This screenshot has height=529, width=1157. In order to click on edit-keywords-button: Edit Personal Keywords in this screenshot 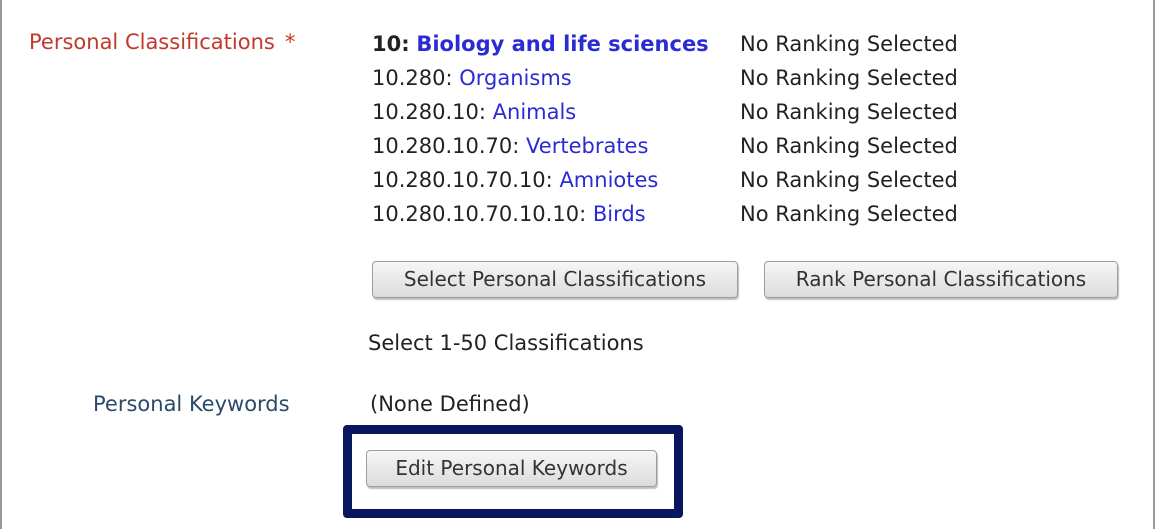, I will do `click(511, 468)`.